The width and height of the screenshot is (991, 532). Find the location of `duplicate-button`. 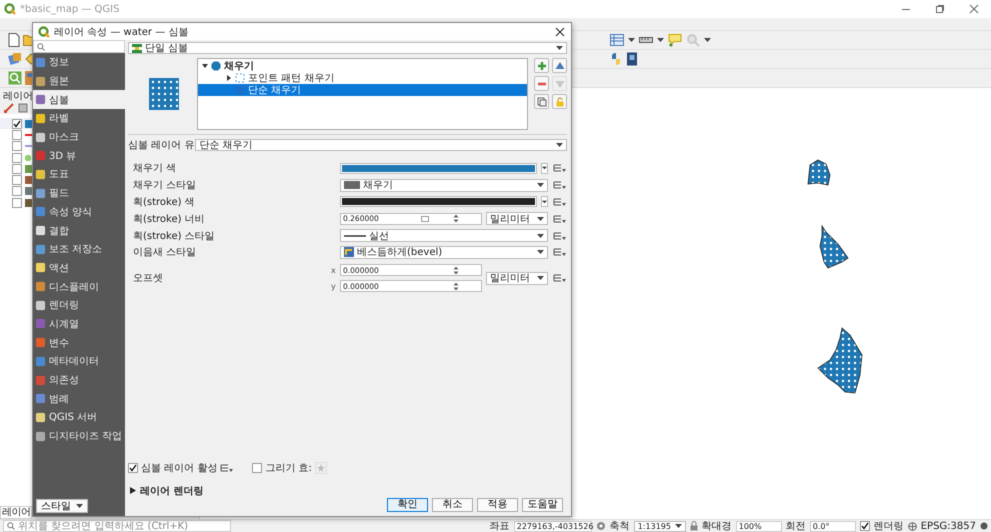

duplicate-button is located at coordinates (541, 101).